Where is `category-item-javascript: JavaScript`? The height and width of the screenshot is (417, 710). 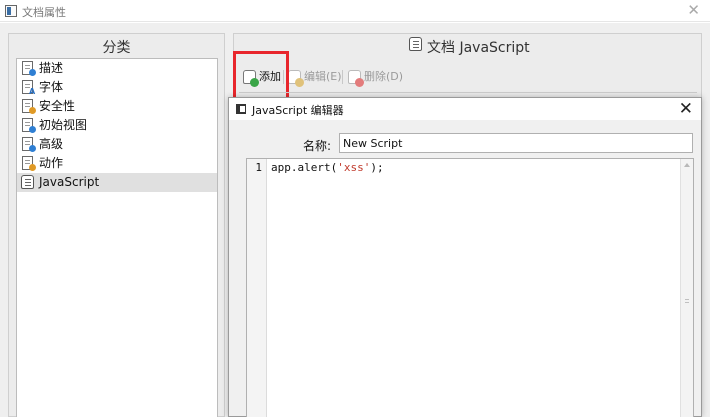
category-item-javascript: JavaScript is located at coordinates (117, 182).